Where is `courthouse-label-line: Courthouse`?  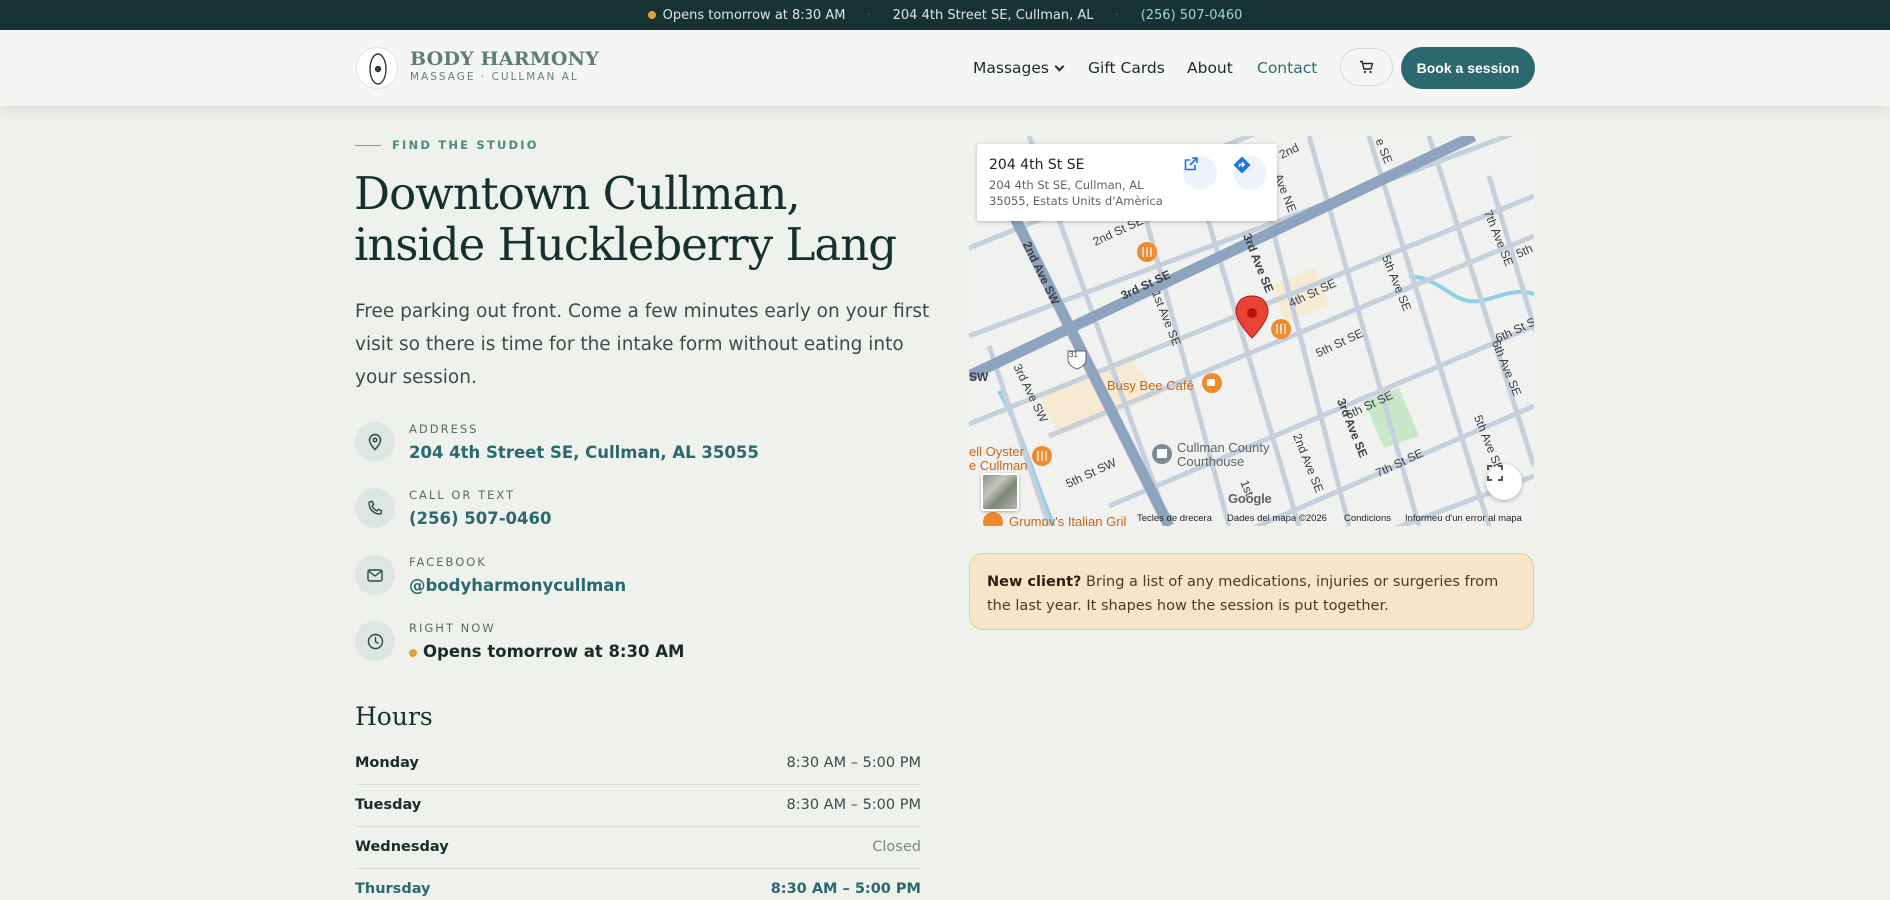 courthouse-label-line: Courthouse is located at coordinates (1211, 461).